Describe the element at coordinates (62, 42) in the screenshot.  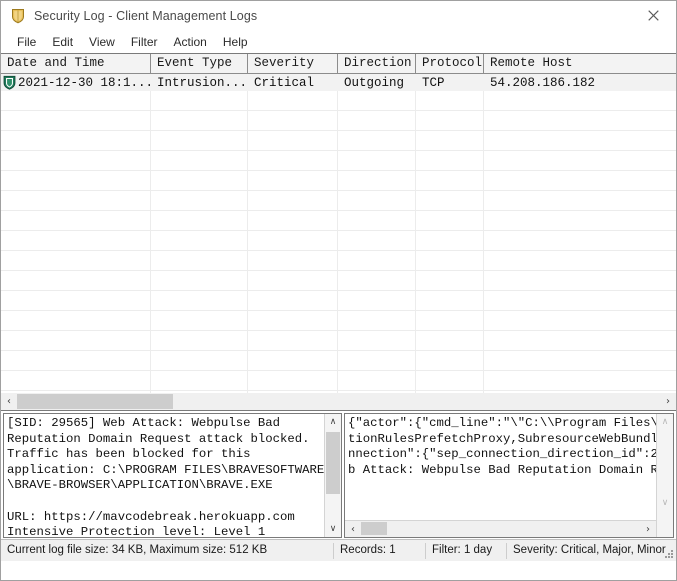
I see `menu-item-edit: Edit` at that location.